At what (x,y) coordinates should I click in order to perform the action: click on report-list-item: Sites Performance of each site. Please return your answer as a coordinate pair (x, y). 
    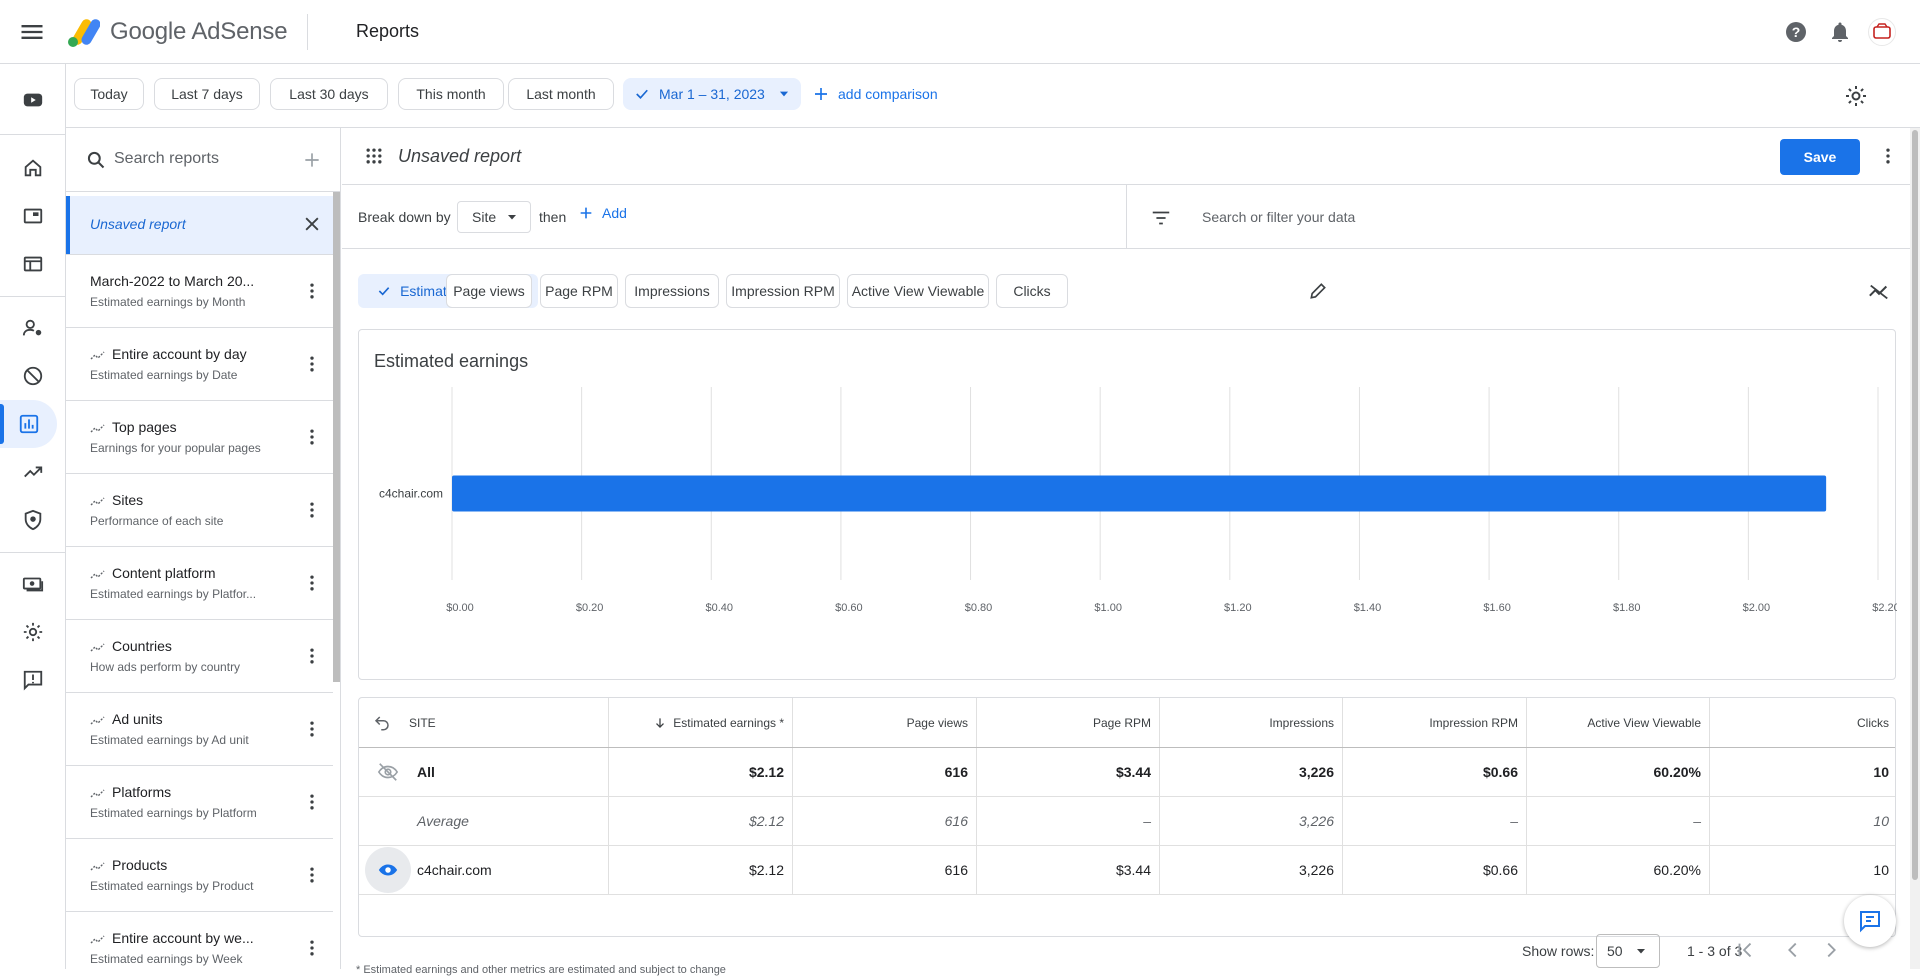
    Looking at the image, I should click on (199, 509).